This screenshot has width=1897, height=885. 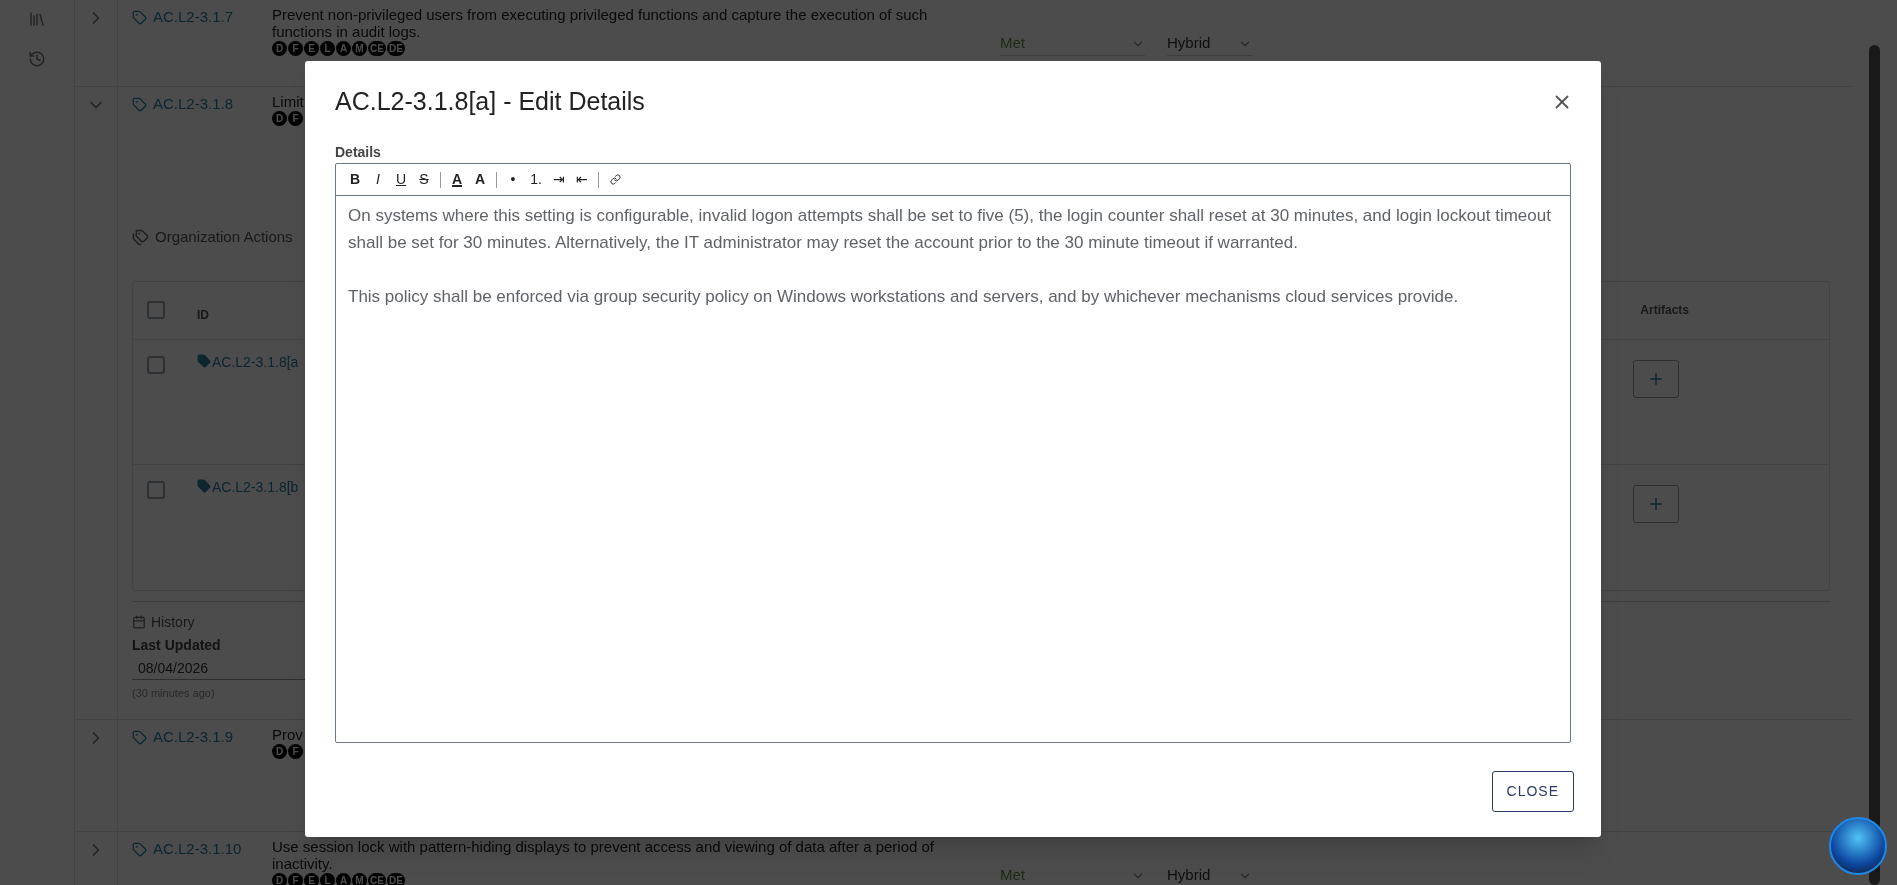 I want to click on text-color-button: A, so click(x=457, y=179).